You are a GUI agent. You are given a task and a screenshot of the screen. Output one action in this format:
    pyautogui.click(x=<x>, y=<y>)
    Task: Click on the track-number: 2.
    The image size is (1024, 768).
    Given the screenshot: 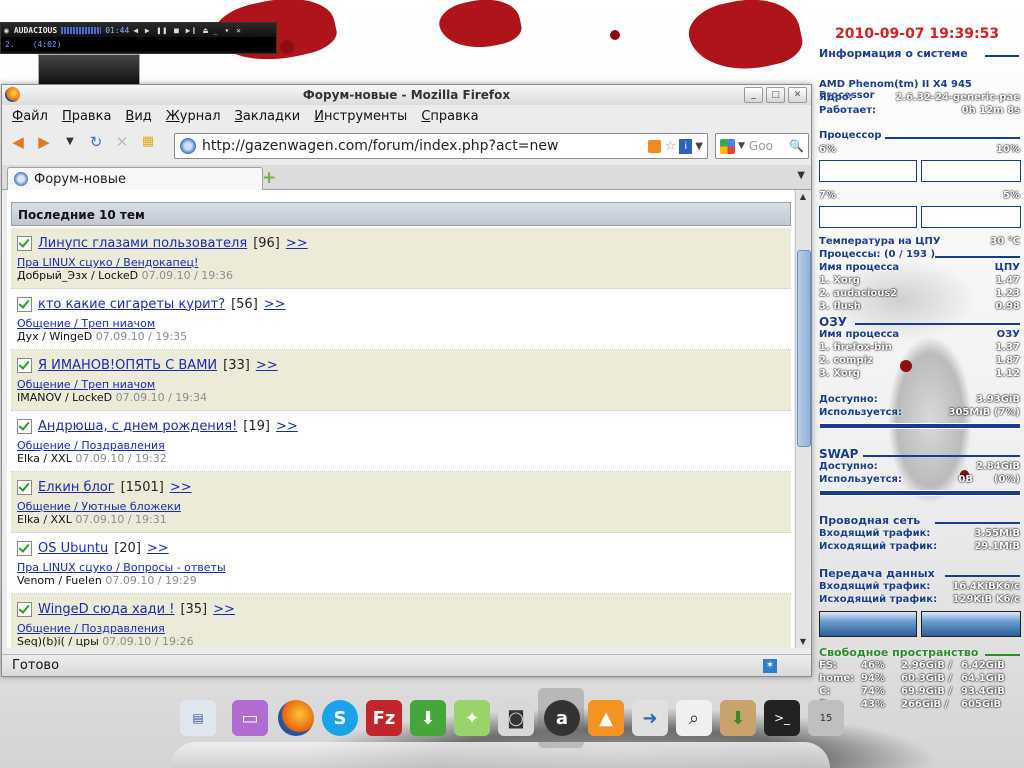 What is the action you would take?
    pyautogui.click(x=10, y=44)
    